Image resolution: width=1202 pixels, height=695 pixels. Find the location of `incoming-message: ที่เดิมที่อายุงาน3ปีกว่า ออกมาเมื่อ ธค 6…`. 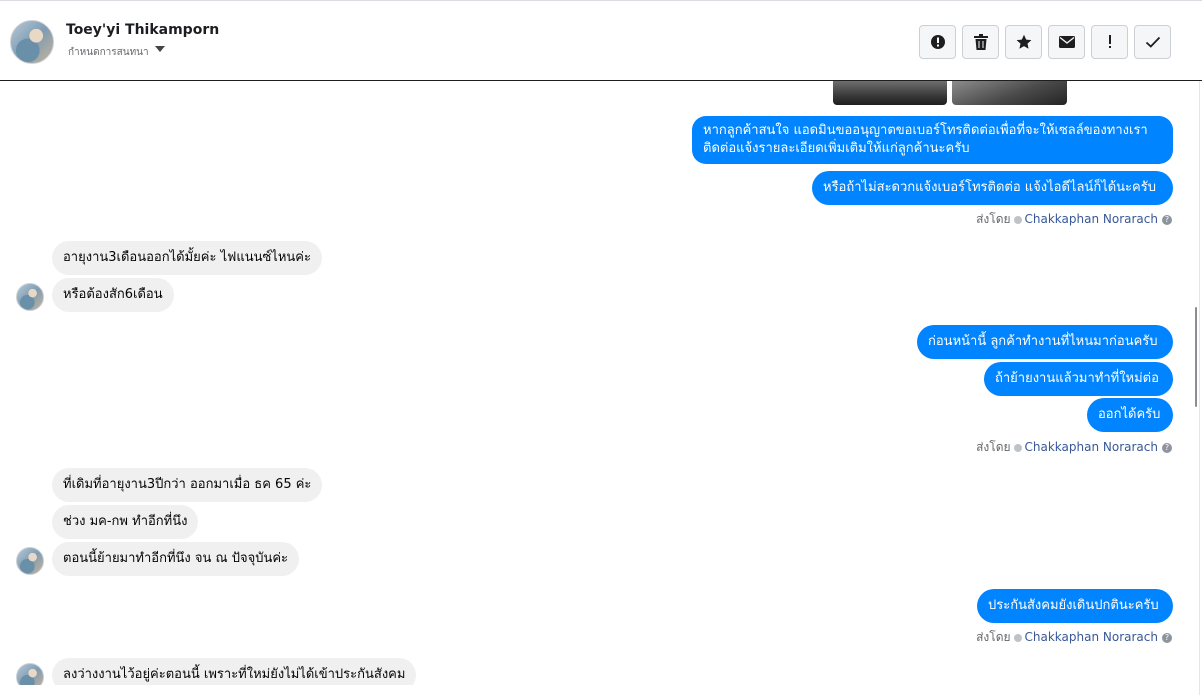

incoming-message: ที่เดิมที่อายุงาน3ปีกว่า ออกมาเมื่อ ธค 6… is located at coordinates (187, 485).